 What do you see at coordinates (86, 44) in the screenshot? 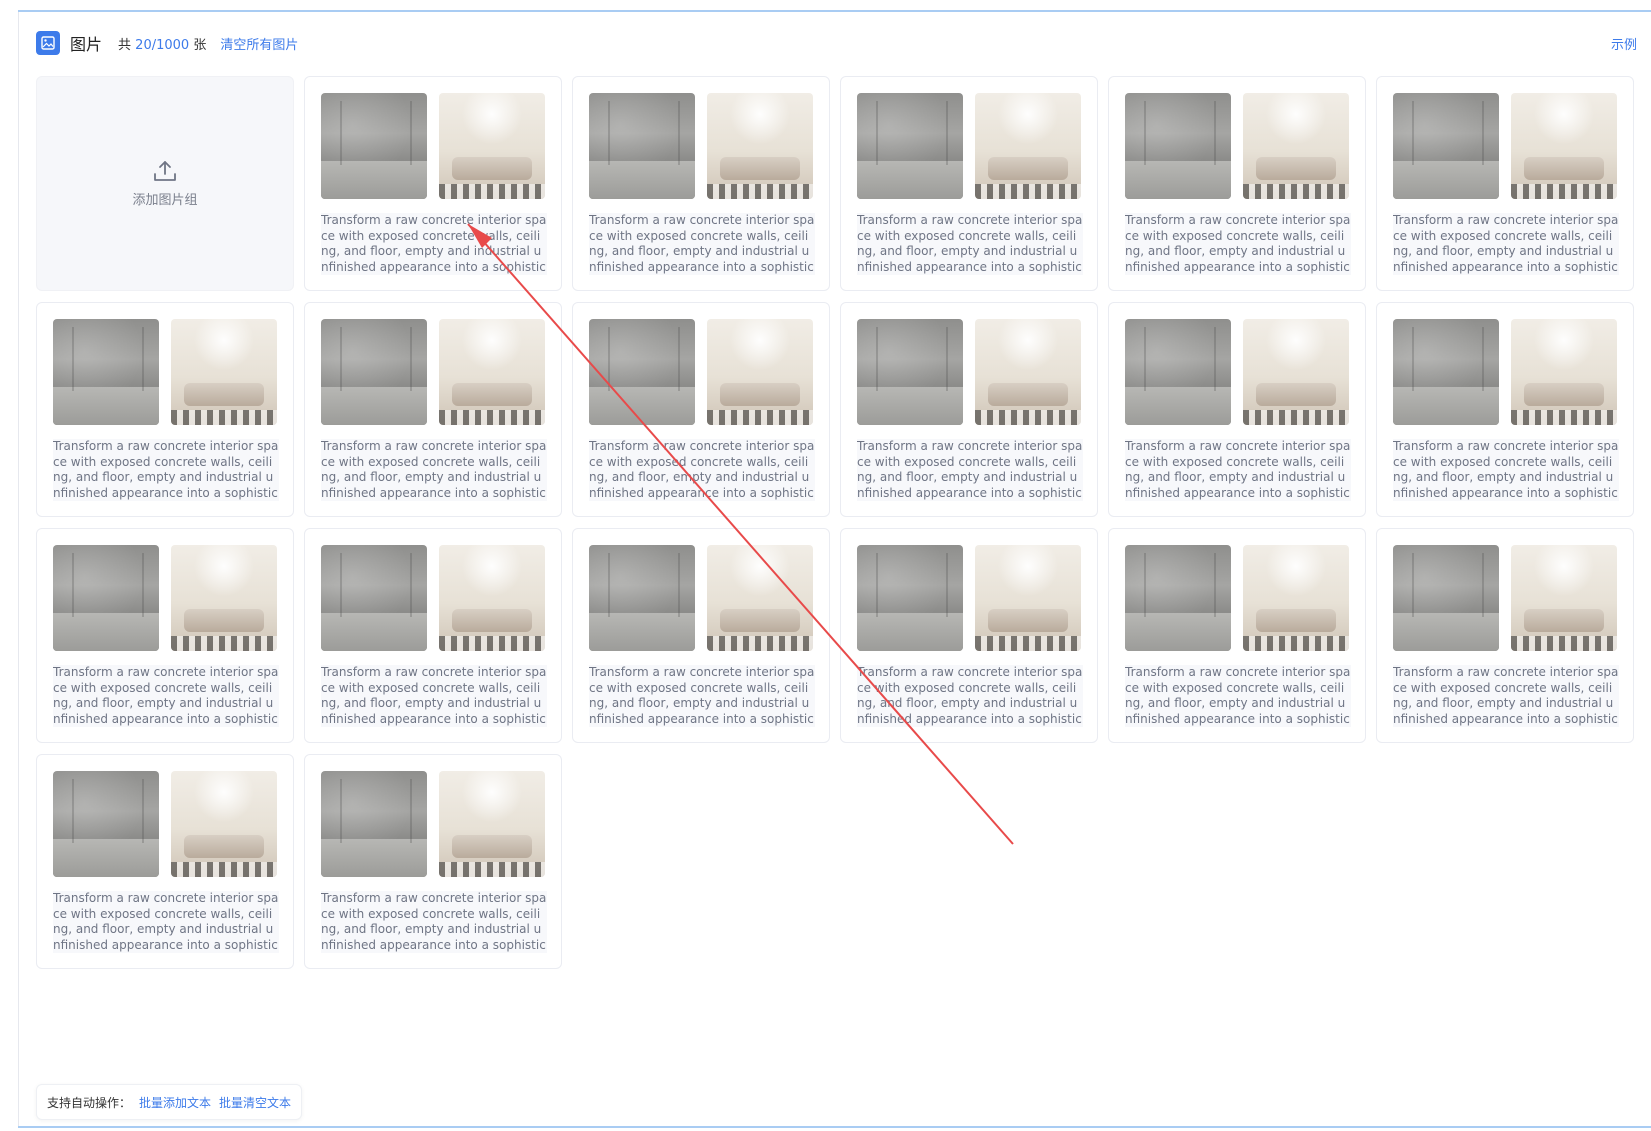
I see `page-title: 图片` at bounding box center [86, 44].